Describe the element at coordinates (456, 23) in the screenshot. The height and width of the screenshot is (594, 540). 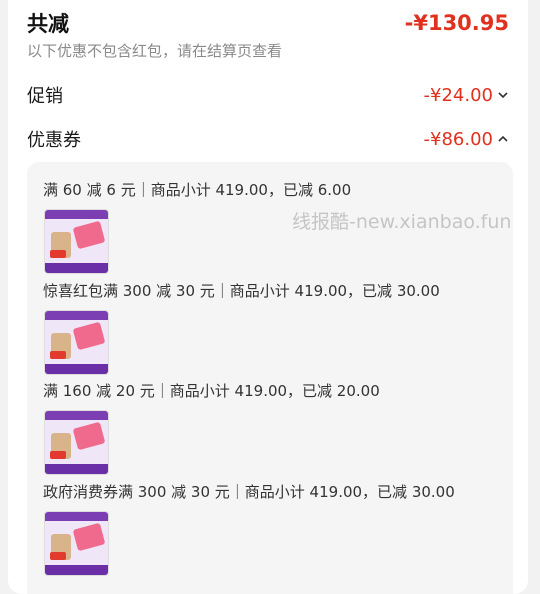
I see `total-amount: -¥130.95` at that location.